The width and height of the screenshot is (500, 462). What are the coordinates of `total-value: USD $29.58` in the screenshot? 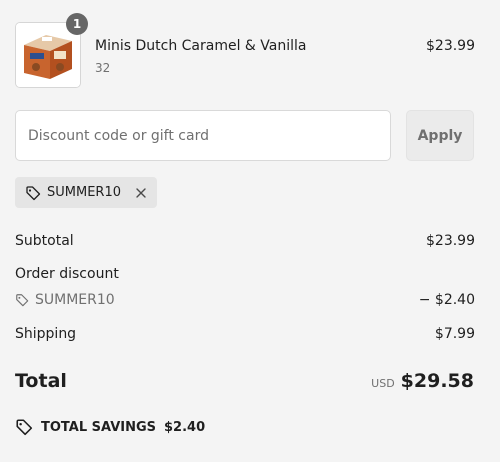 It's located at (422, 381).